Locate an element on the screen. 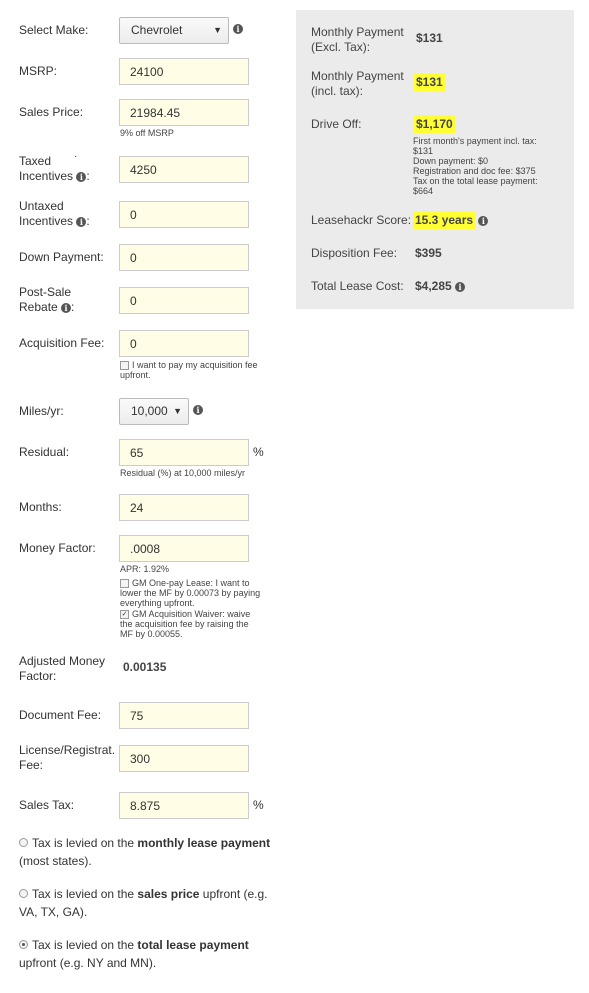  document-fee-label: Document Fee: is located at coordinates (60, 715).